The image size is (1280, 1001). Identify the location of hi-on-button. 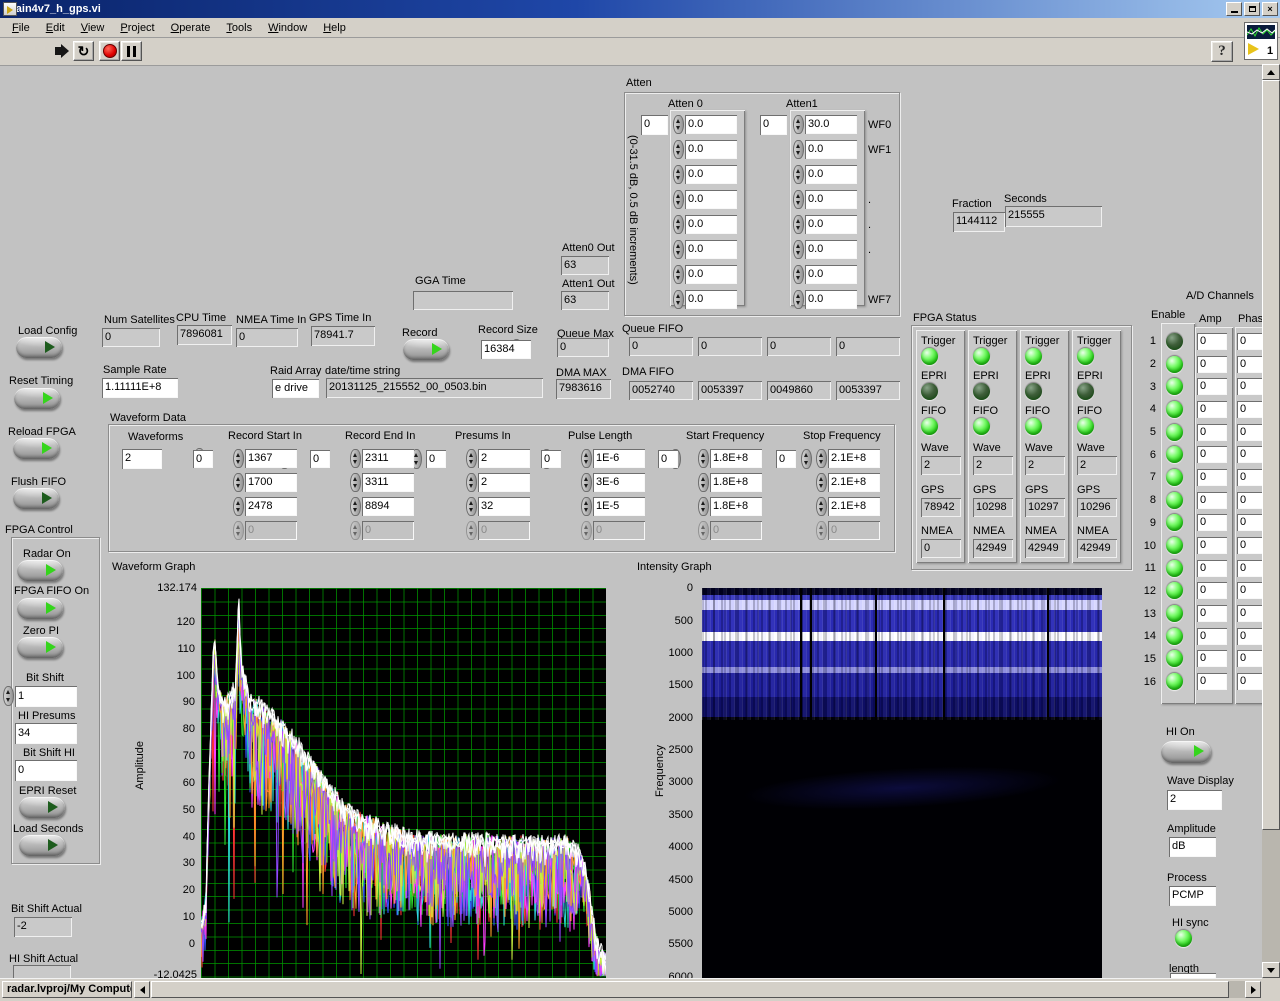
(1186, 752).